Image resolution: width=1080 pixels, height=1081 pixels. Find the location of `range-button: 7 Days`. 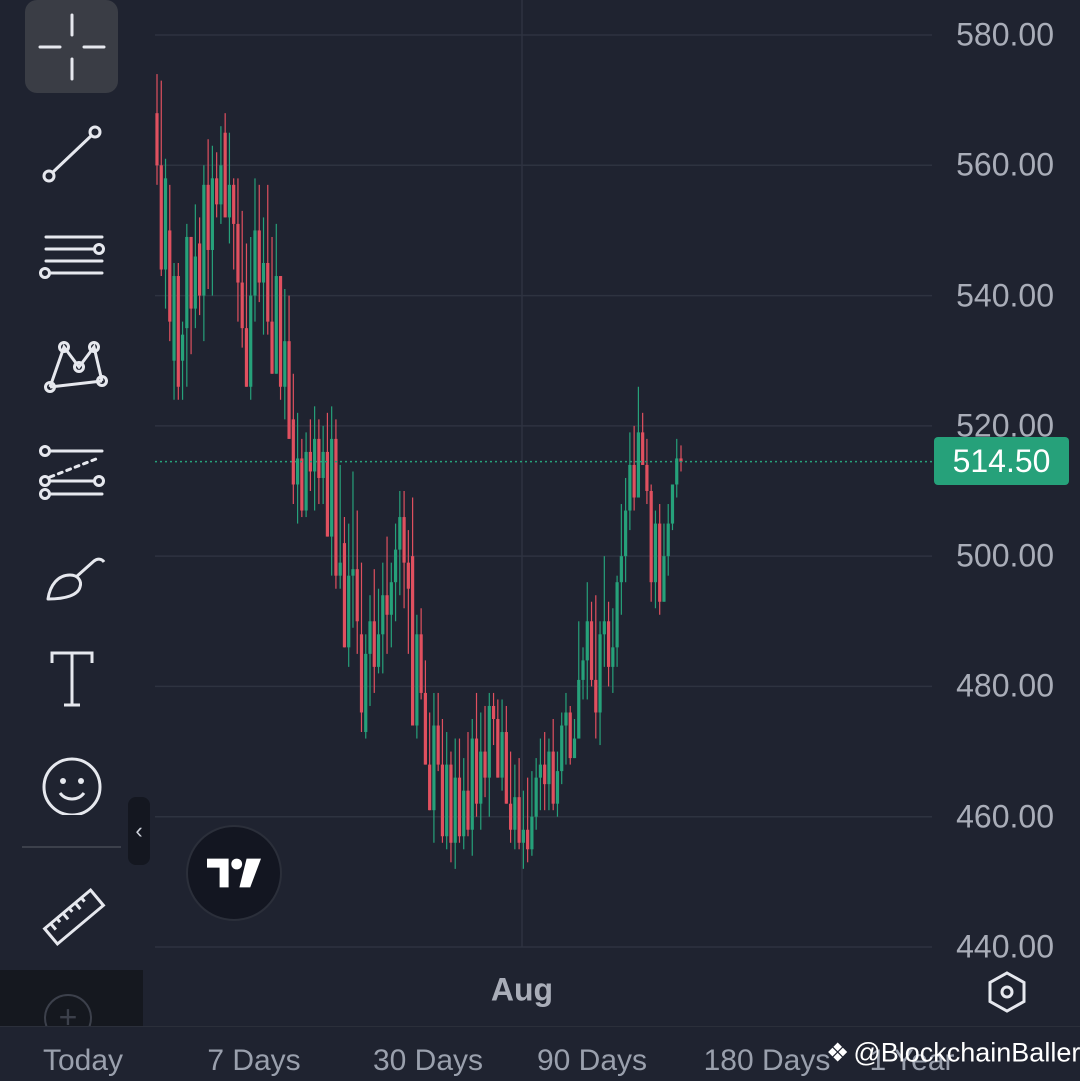

range-button: 7 Days is located at coordinates (253, 1061).